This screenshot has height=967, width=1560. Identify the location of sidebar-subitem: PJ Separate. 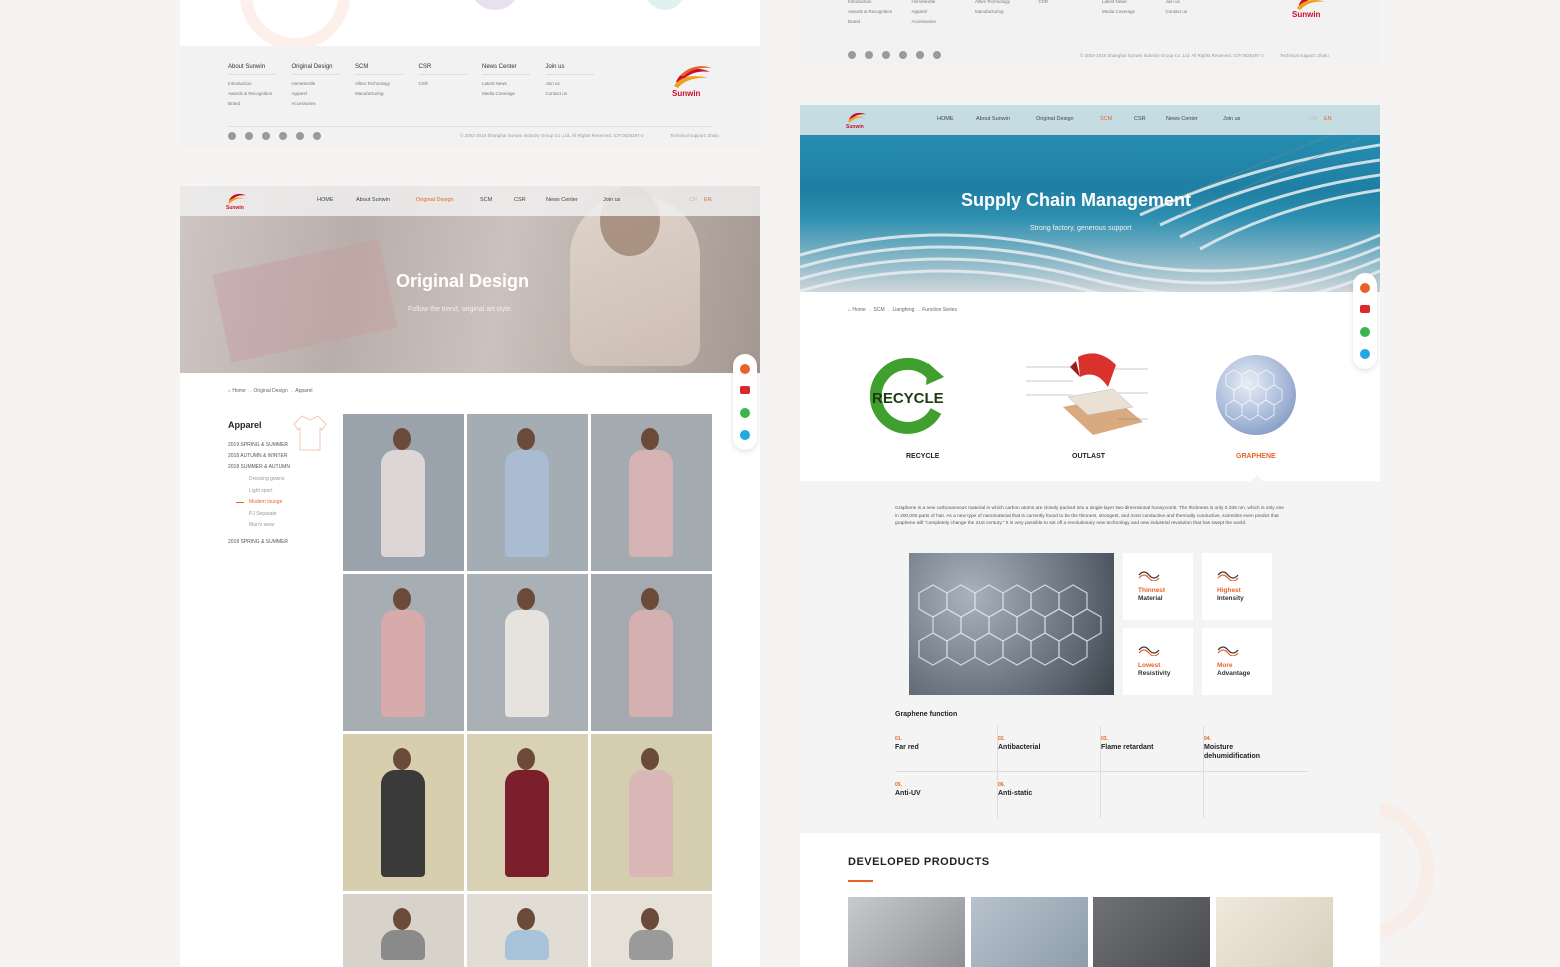
(263, 514).